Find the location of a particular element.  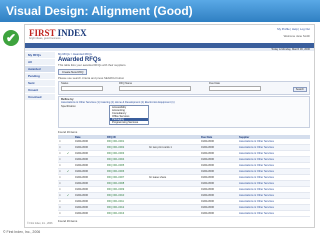

app-tagline: bright ideas, good business is located at coordinates (45, 38).